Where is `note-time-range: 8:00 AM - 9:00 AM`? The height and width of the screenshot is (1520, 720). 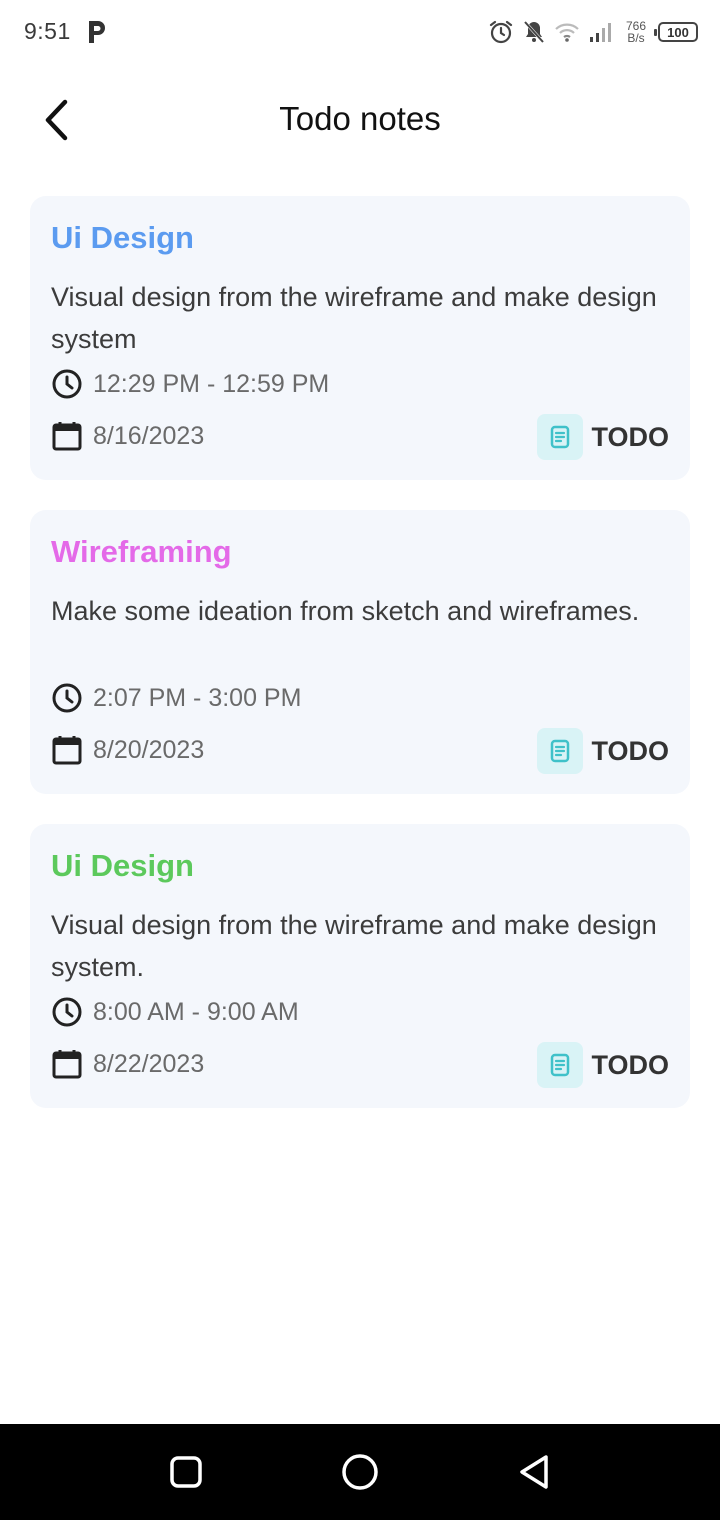 note-time-range: 8:00 AM - 9:00 AM is located at coordinates (196, 1011).